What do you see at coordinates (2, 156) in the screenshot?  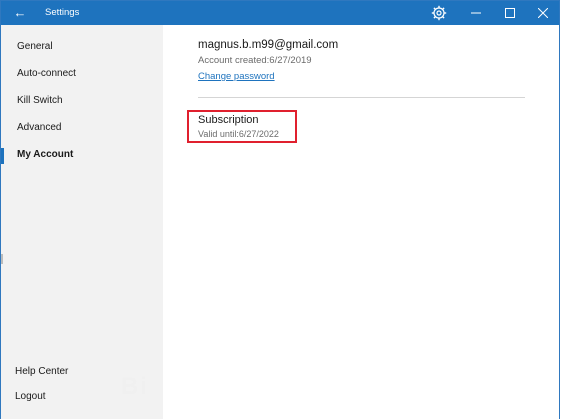 I see `active-indicator` at bounding box center [2, 156].